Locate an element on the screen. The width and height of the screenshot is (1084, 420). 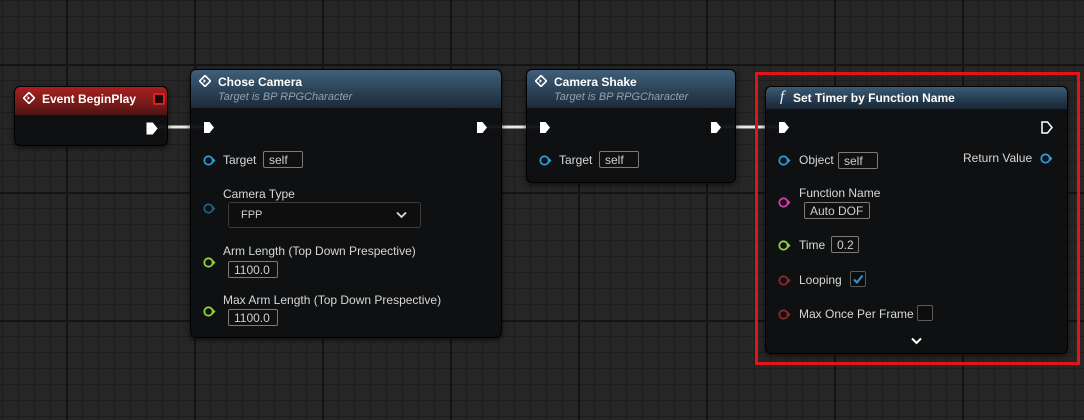
chose-camera-title: Chose Camera is located at coordinates (260, 82).